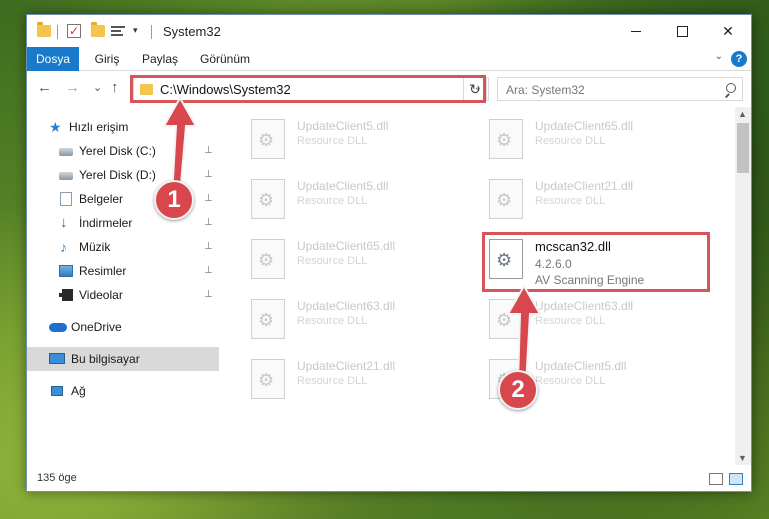  I want to click on title-bar: ✓ ▾ System32 ✕, so click(389, 31).